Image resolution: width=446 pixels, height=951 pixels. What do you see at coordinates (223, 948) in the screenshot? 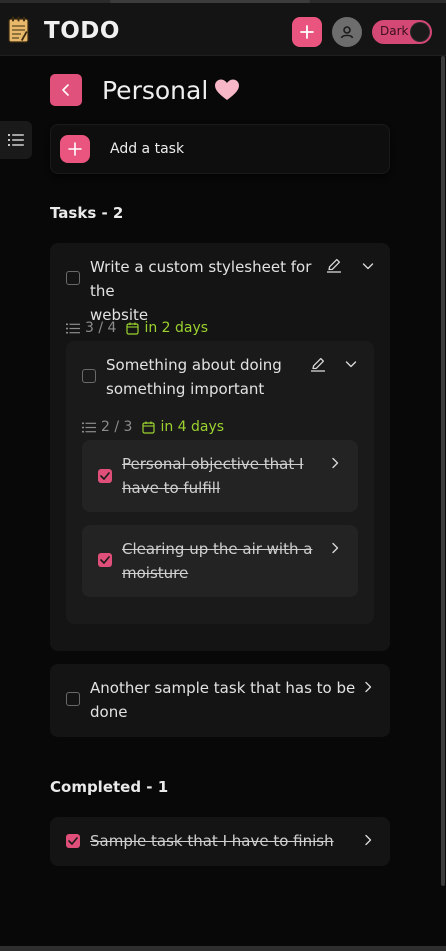
I see `browser-bottom-strip` at bounding box center [223, 948].